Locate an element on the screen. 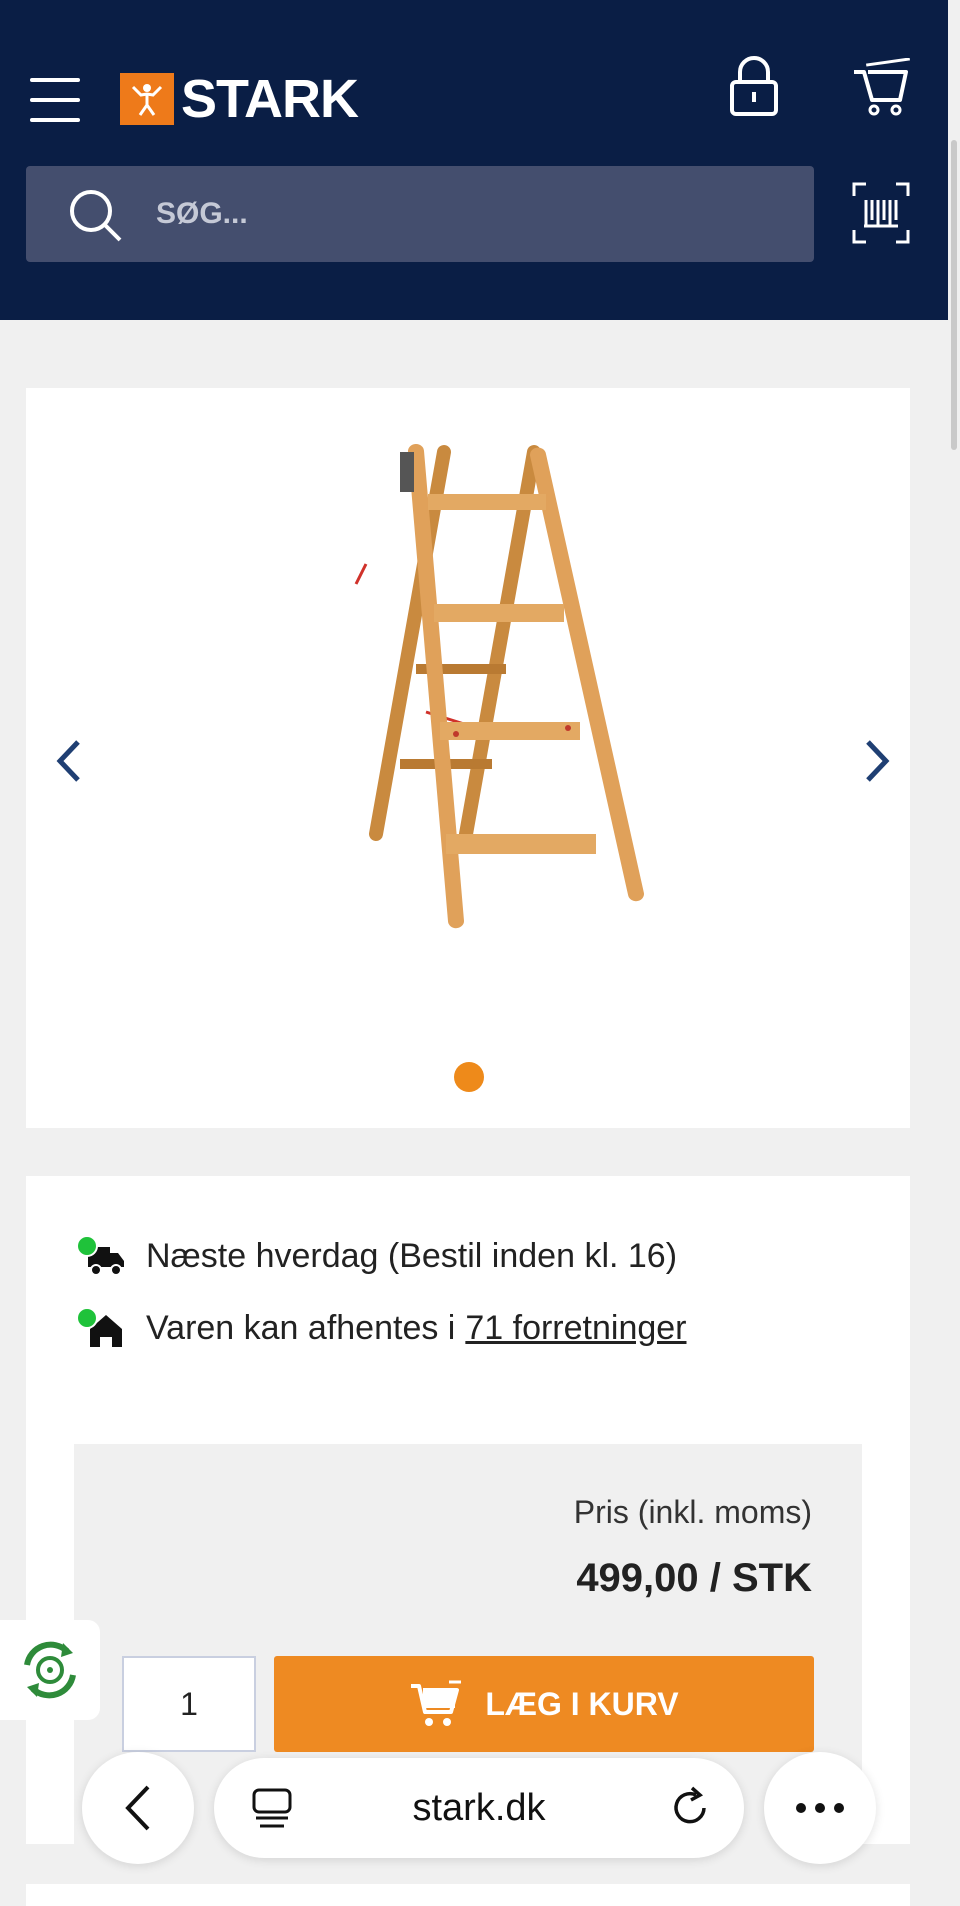  pickup-text: Varen kan afhentes i is located at coordinates (301, 1327).